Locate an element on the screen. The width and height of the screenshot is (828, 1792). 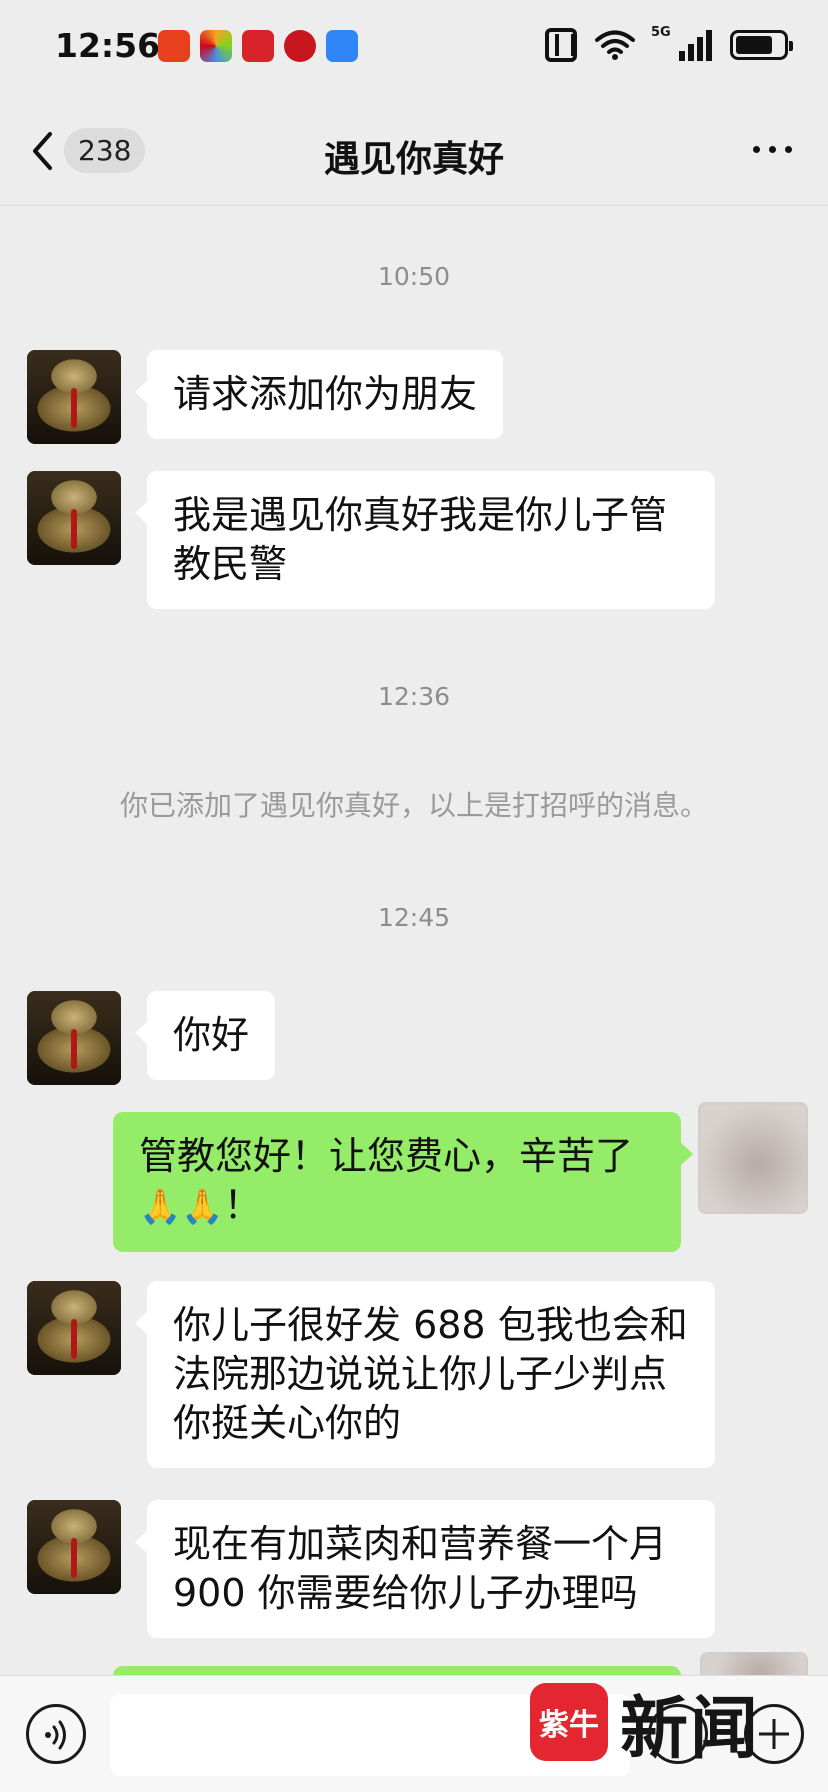
voice-icon is located at coordinates (55, 1735).